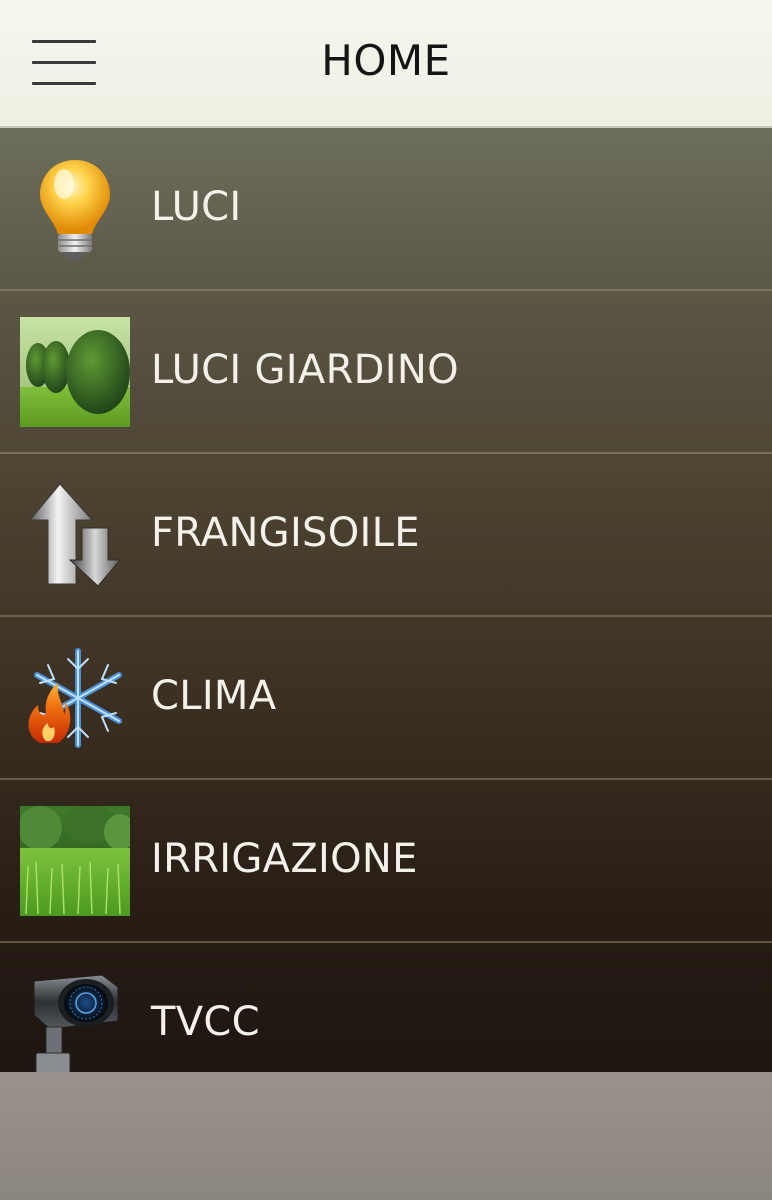 The width and height of the screenshot is (772, 1200). I want to click on menu-item-luci-giardino: LUCI GIARDINO, so click(386, 372).